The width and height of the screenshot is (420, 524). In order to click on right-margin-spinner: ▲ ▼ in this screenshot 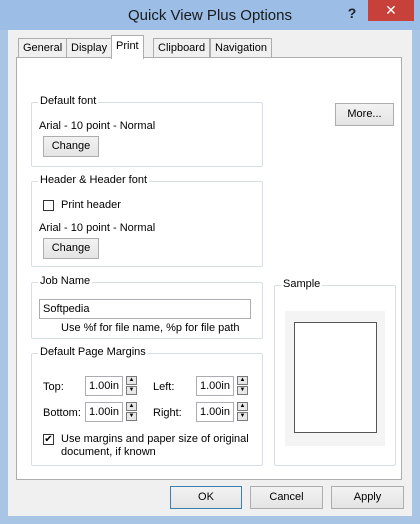, I will do `click(242, 412)`.